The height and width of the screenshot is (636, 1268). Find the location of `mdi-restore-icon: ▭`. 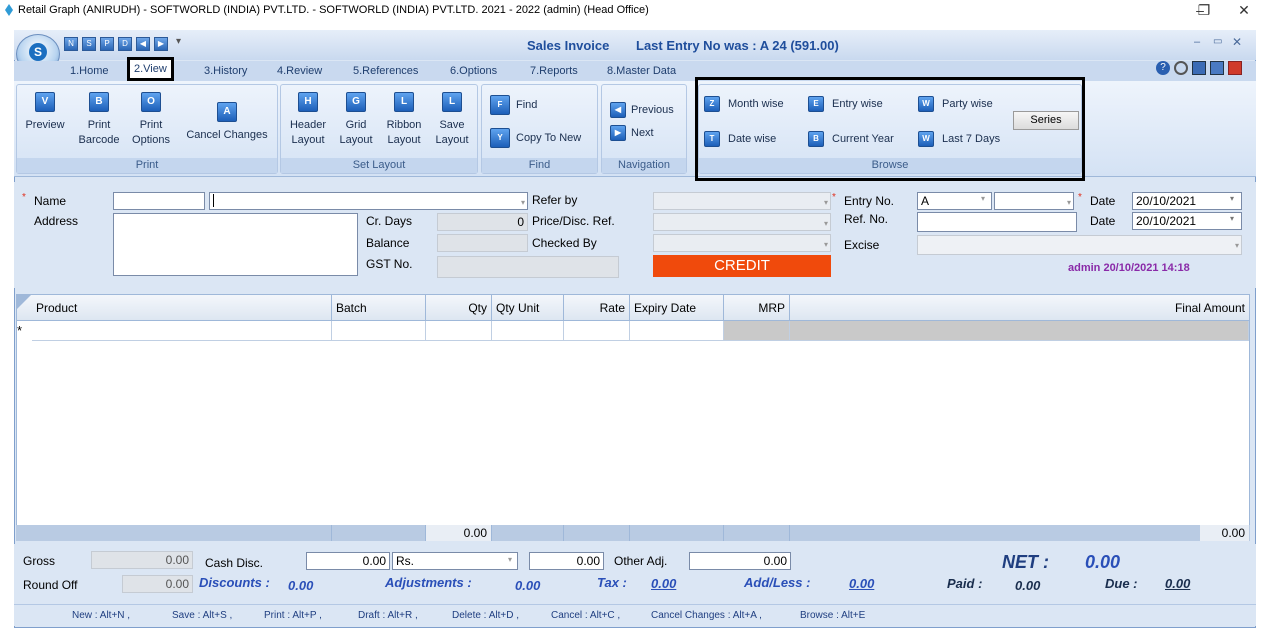

mdi-restore-icon: ▭ is located at coordinates (1217, 41).